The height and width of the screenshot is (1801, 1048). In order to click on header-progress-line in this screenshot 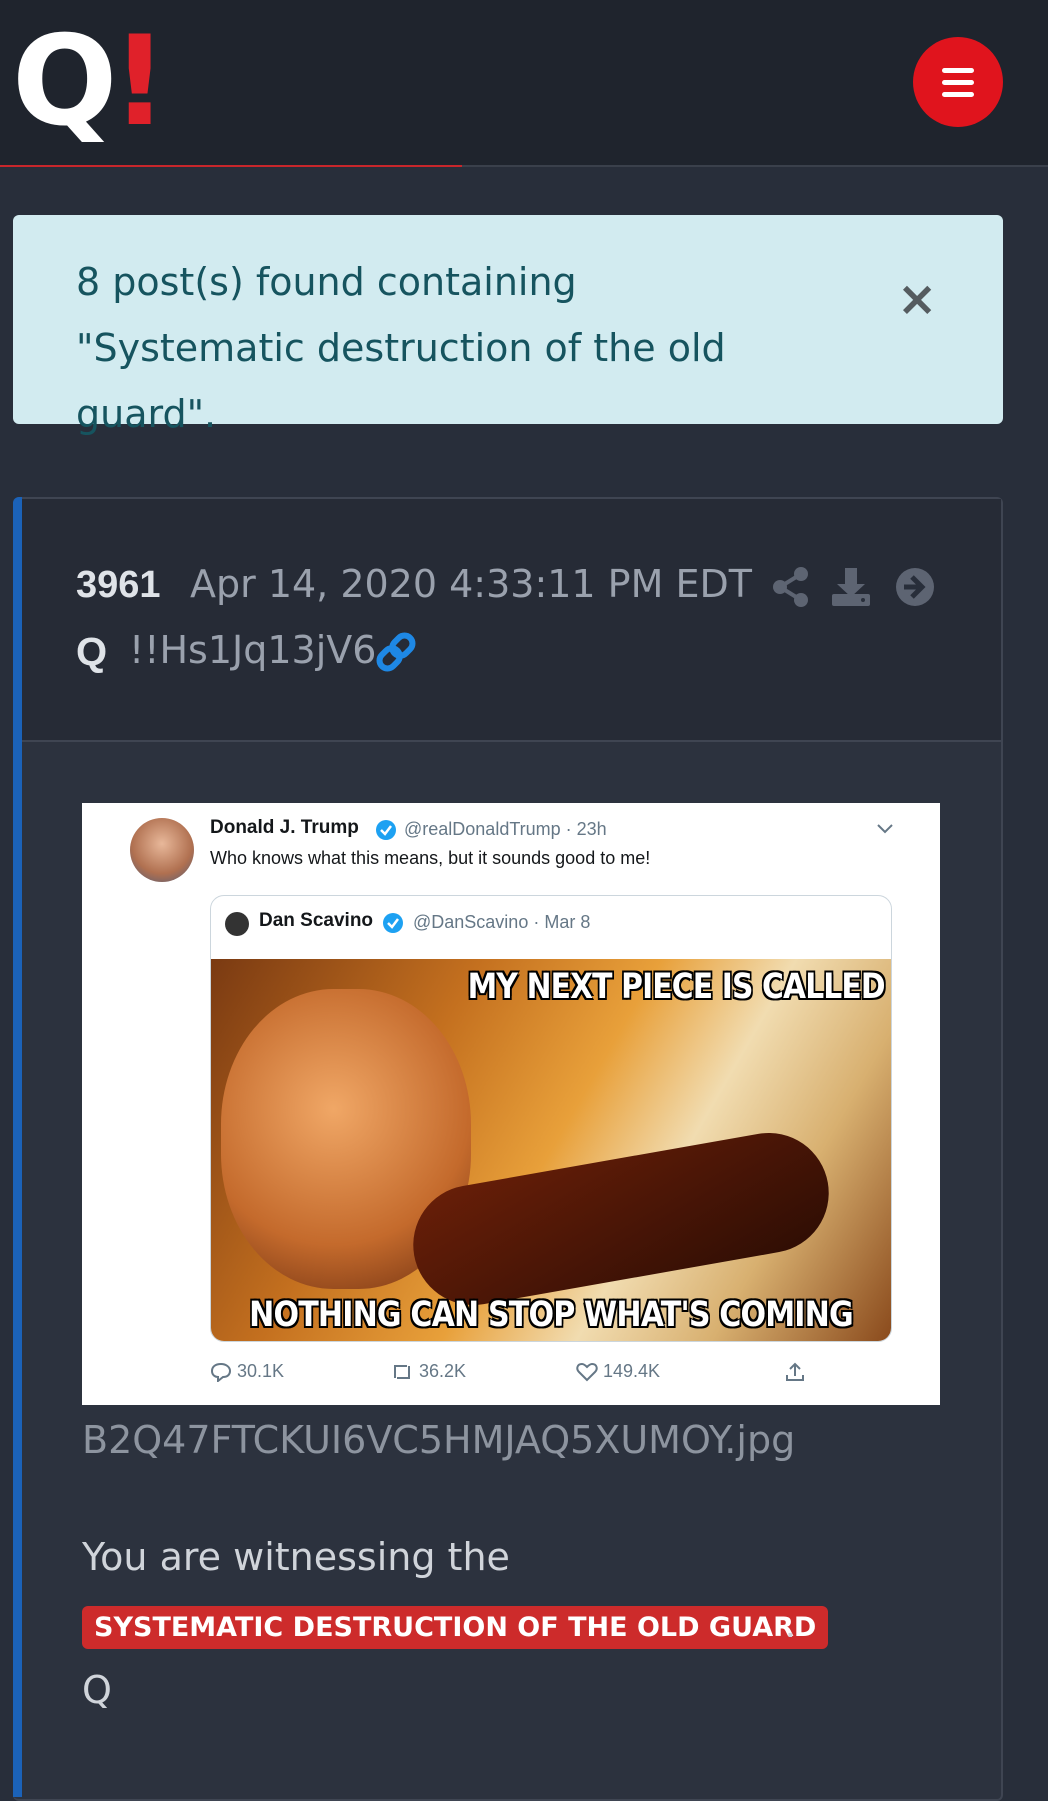, I will do `click(231, 166)`.